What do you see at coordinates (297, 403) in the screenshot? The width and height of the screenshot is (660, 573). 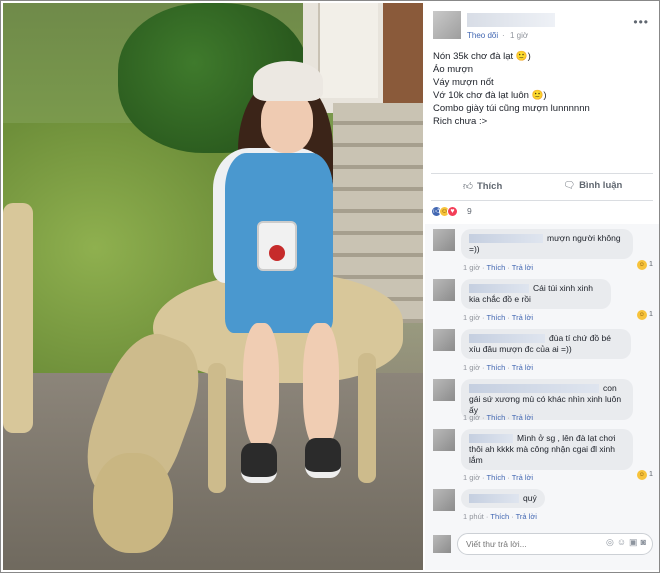 I see `person-legs` at bounding box center [297, 403].